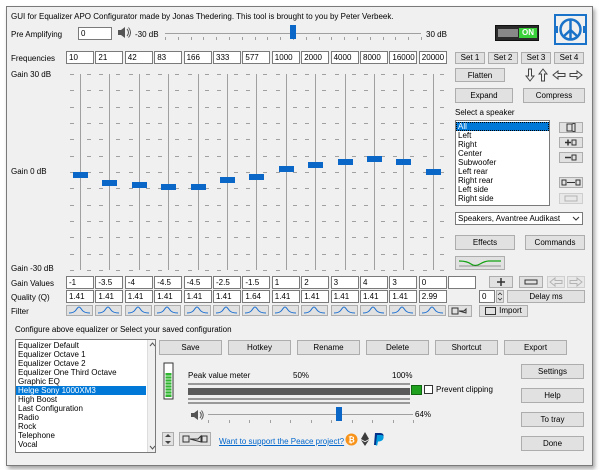  I want to click on commands-button: Commands, so click(555, 242).